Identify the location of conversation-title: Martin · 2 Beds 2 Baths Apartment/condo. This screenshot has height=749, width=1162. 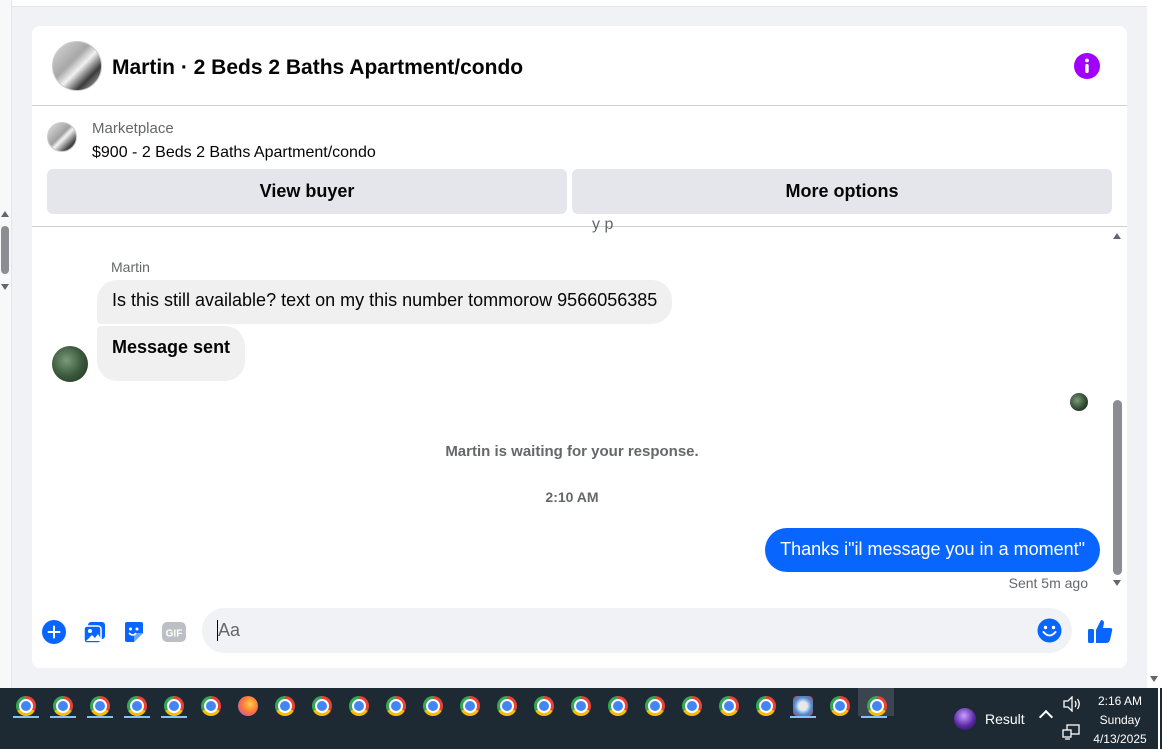
(317, 68).